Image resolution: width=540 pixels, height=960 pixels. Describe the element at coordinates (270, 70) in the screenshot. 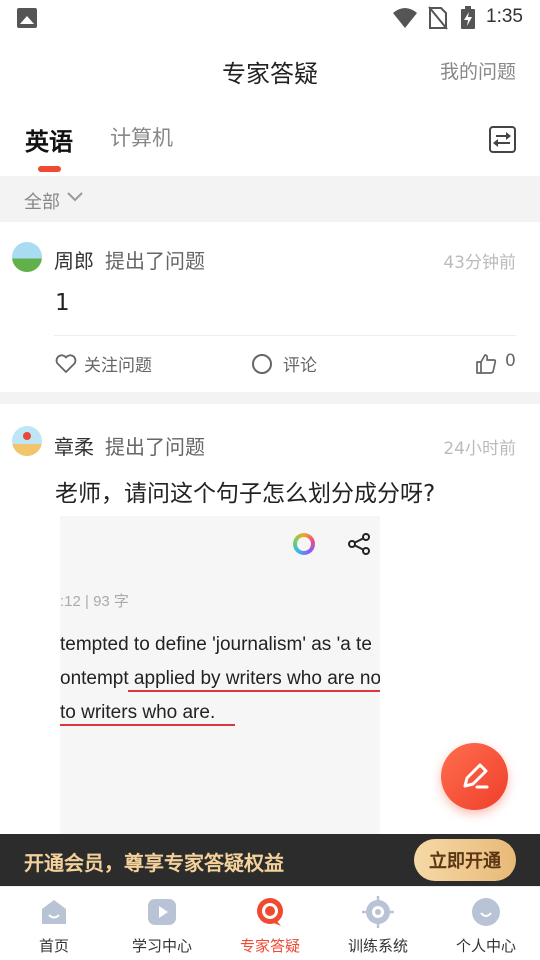

I see `app-header: 专家答疑 我的问题` at that location.